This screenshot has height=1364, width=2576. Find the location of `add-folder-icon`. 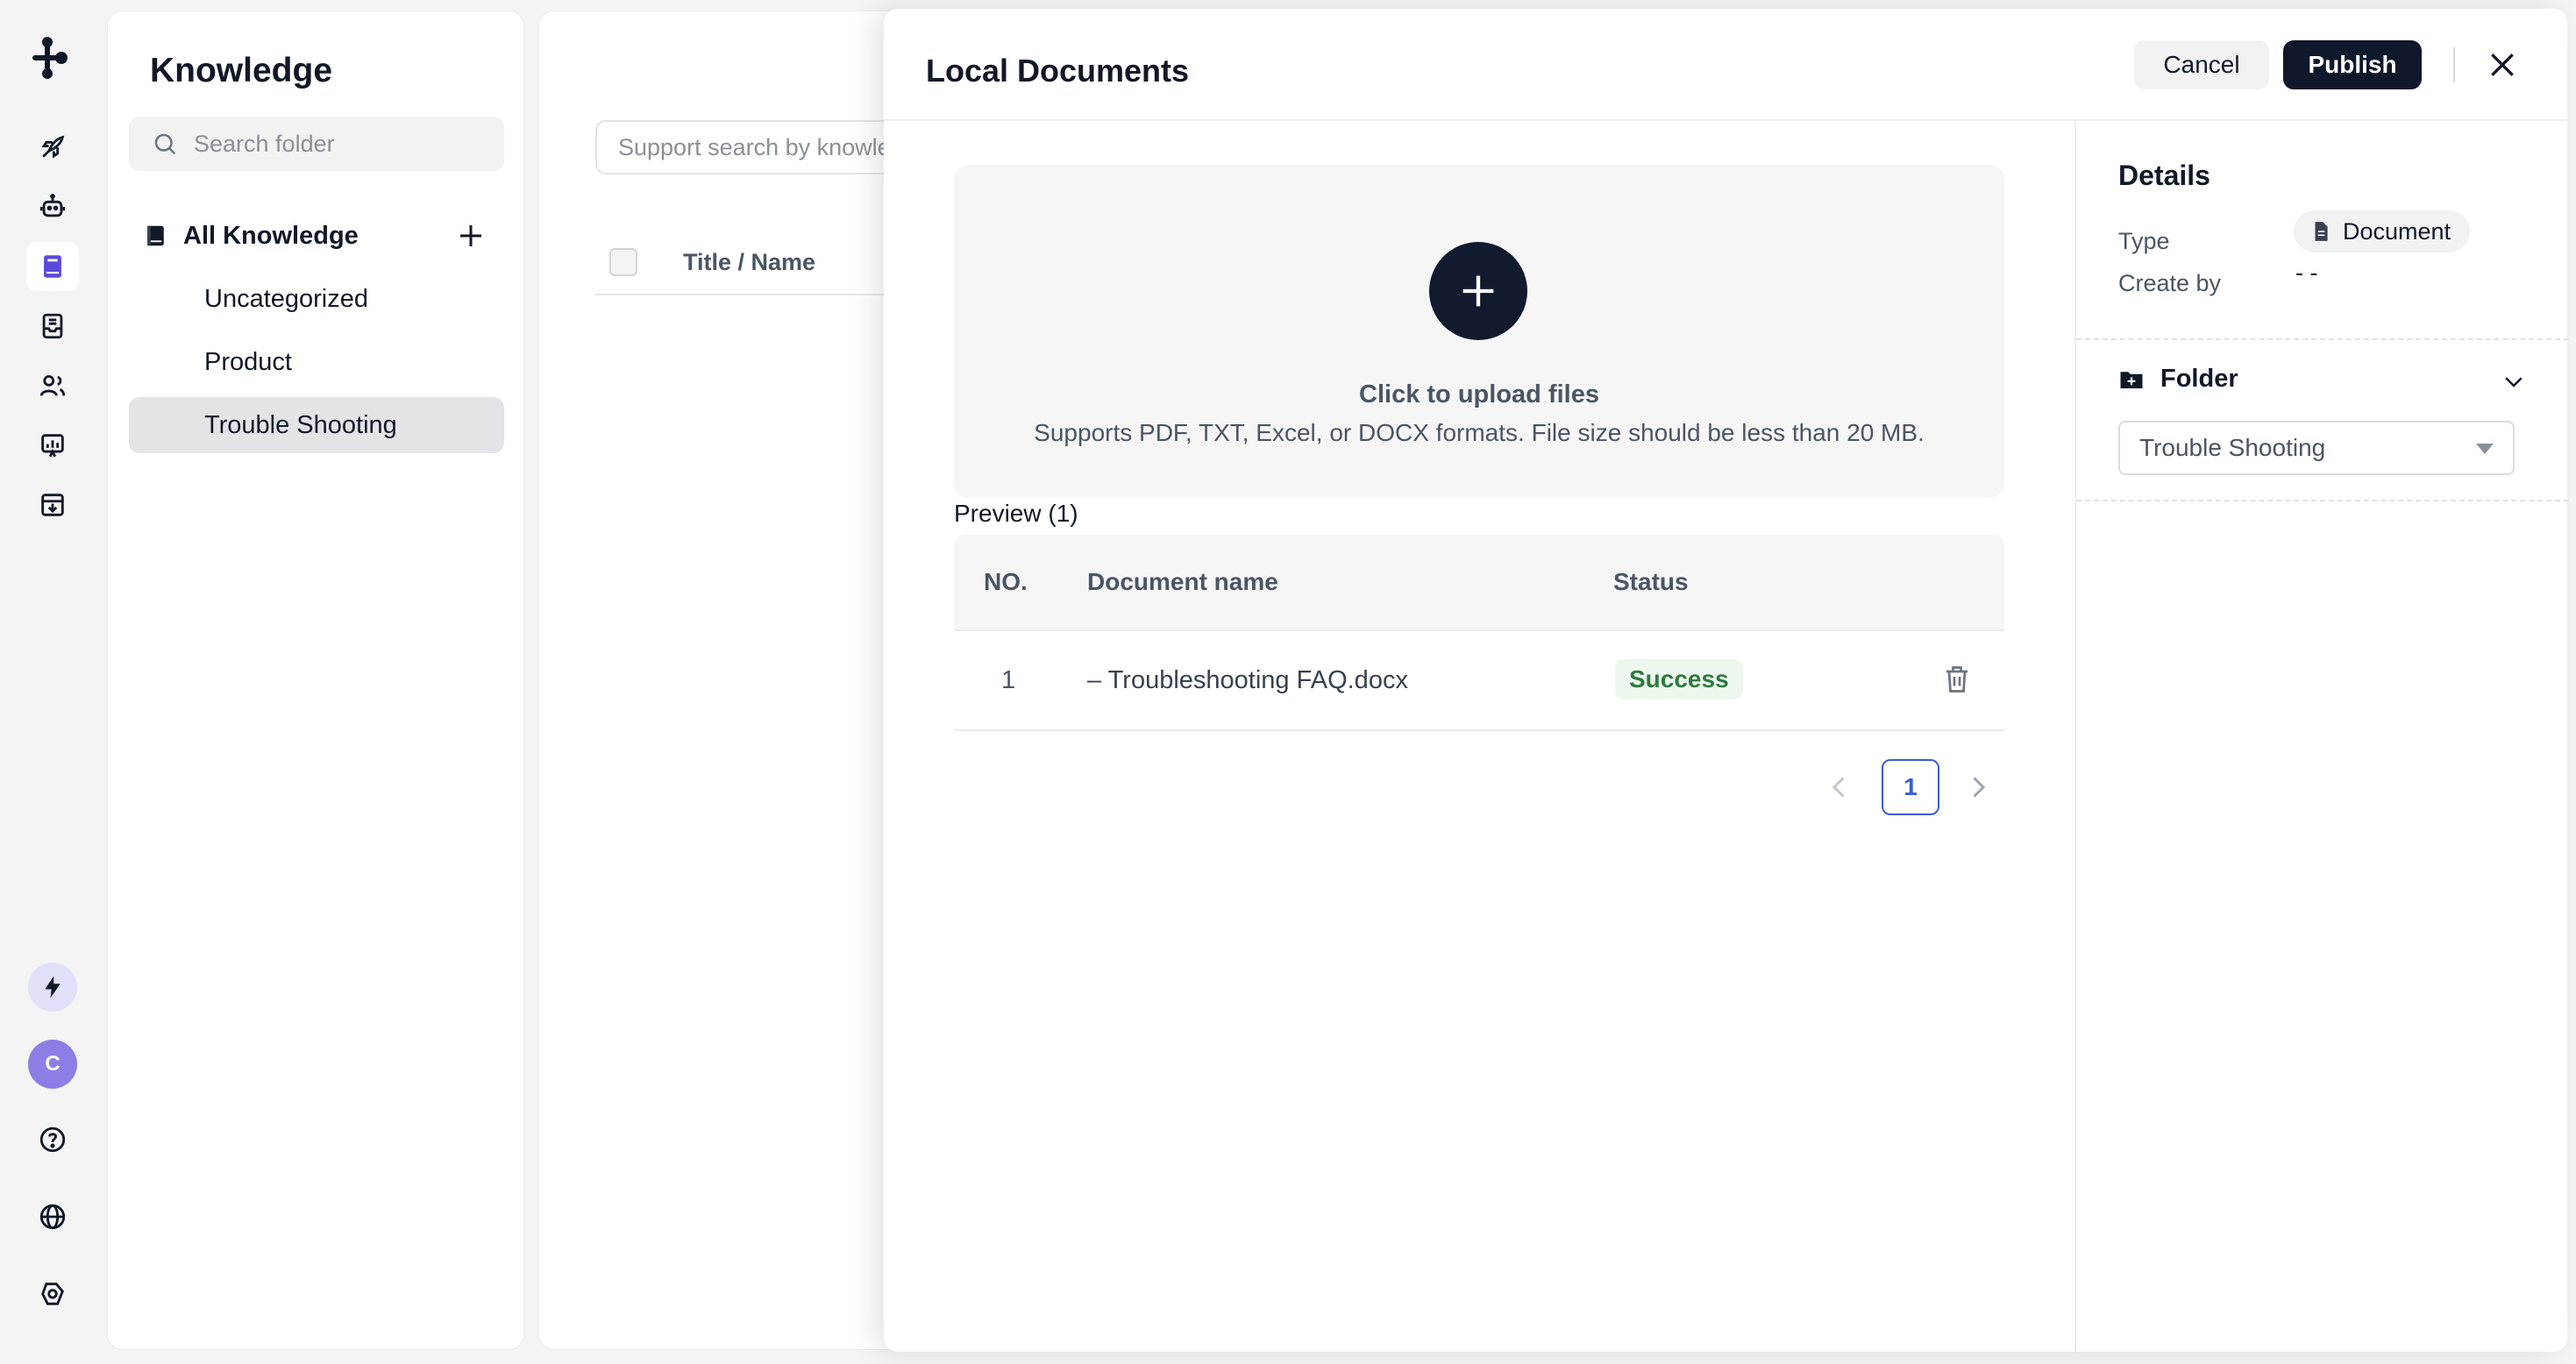

add-folder-icon is located at coordinates (471, 236).